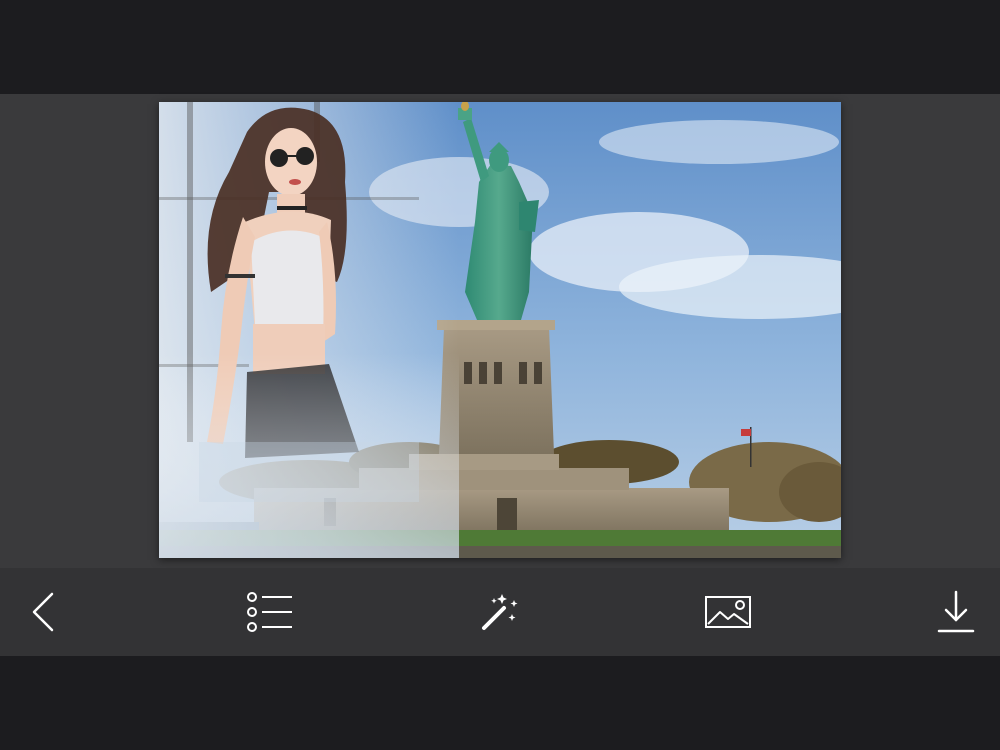 Image resolution: width=1000 pixels, height=750 pixels. I want to click on list-button, so click(270, 612).